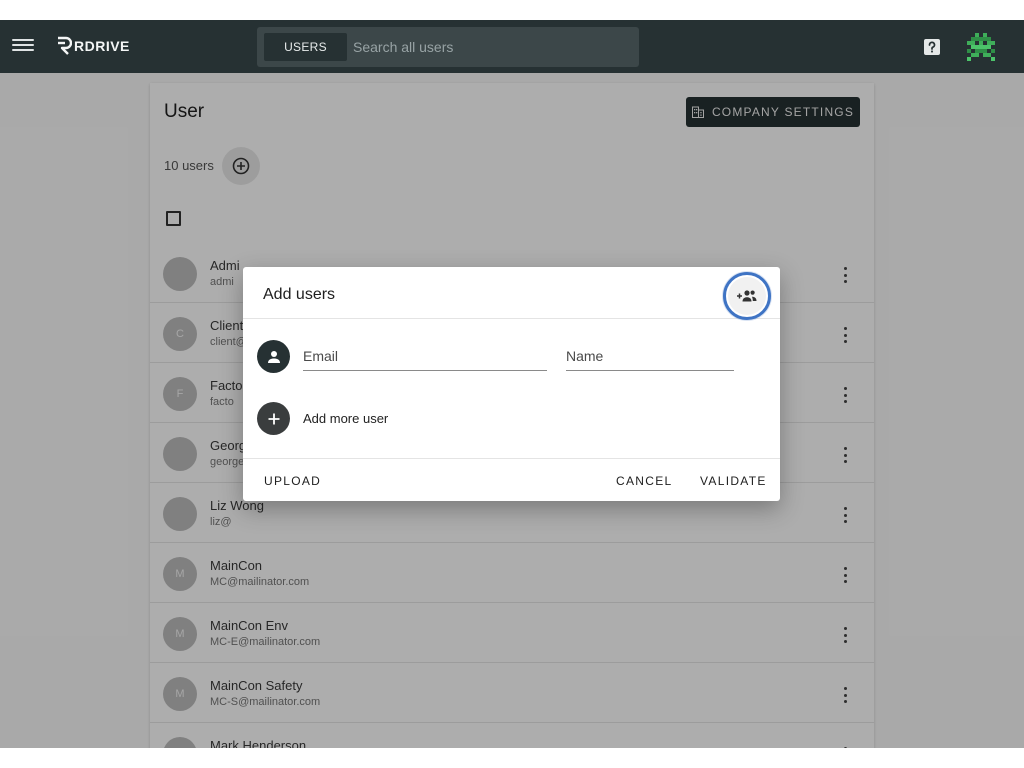 This screenshot has width=1024, height=768. I want to click on group-add-icon, so click(747, 296).